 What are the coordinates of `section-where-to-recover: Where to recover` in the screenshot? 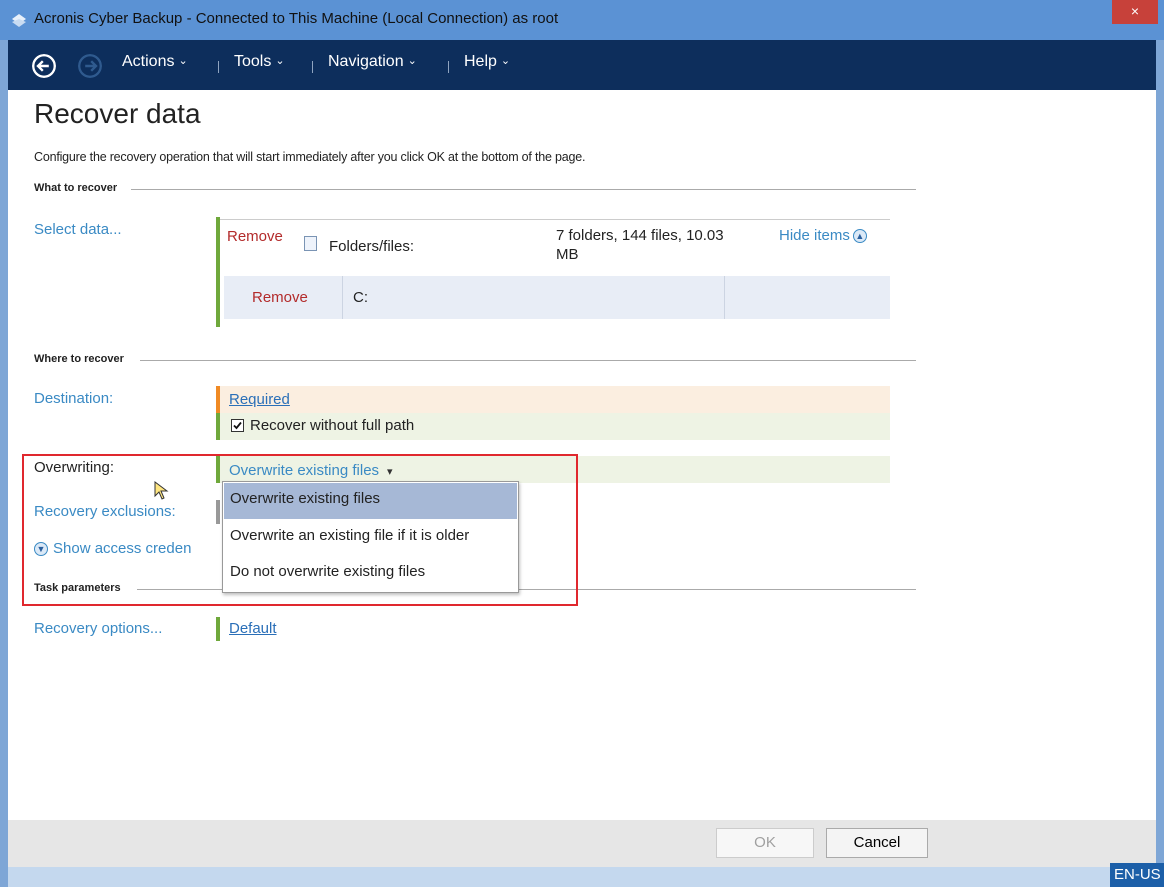 It's located at (79, 359).